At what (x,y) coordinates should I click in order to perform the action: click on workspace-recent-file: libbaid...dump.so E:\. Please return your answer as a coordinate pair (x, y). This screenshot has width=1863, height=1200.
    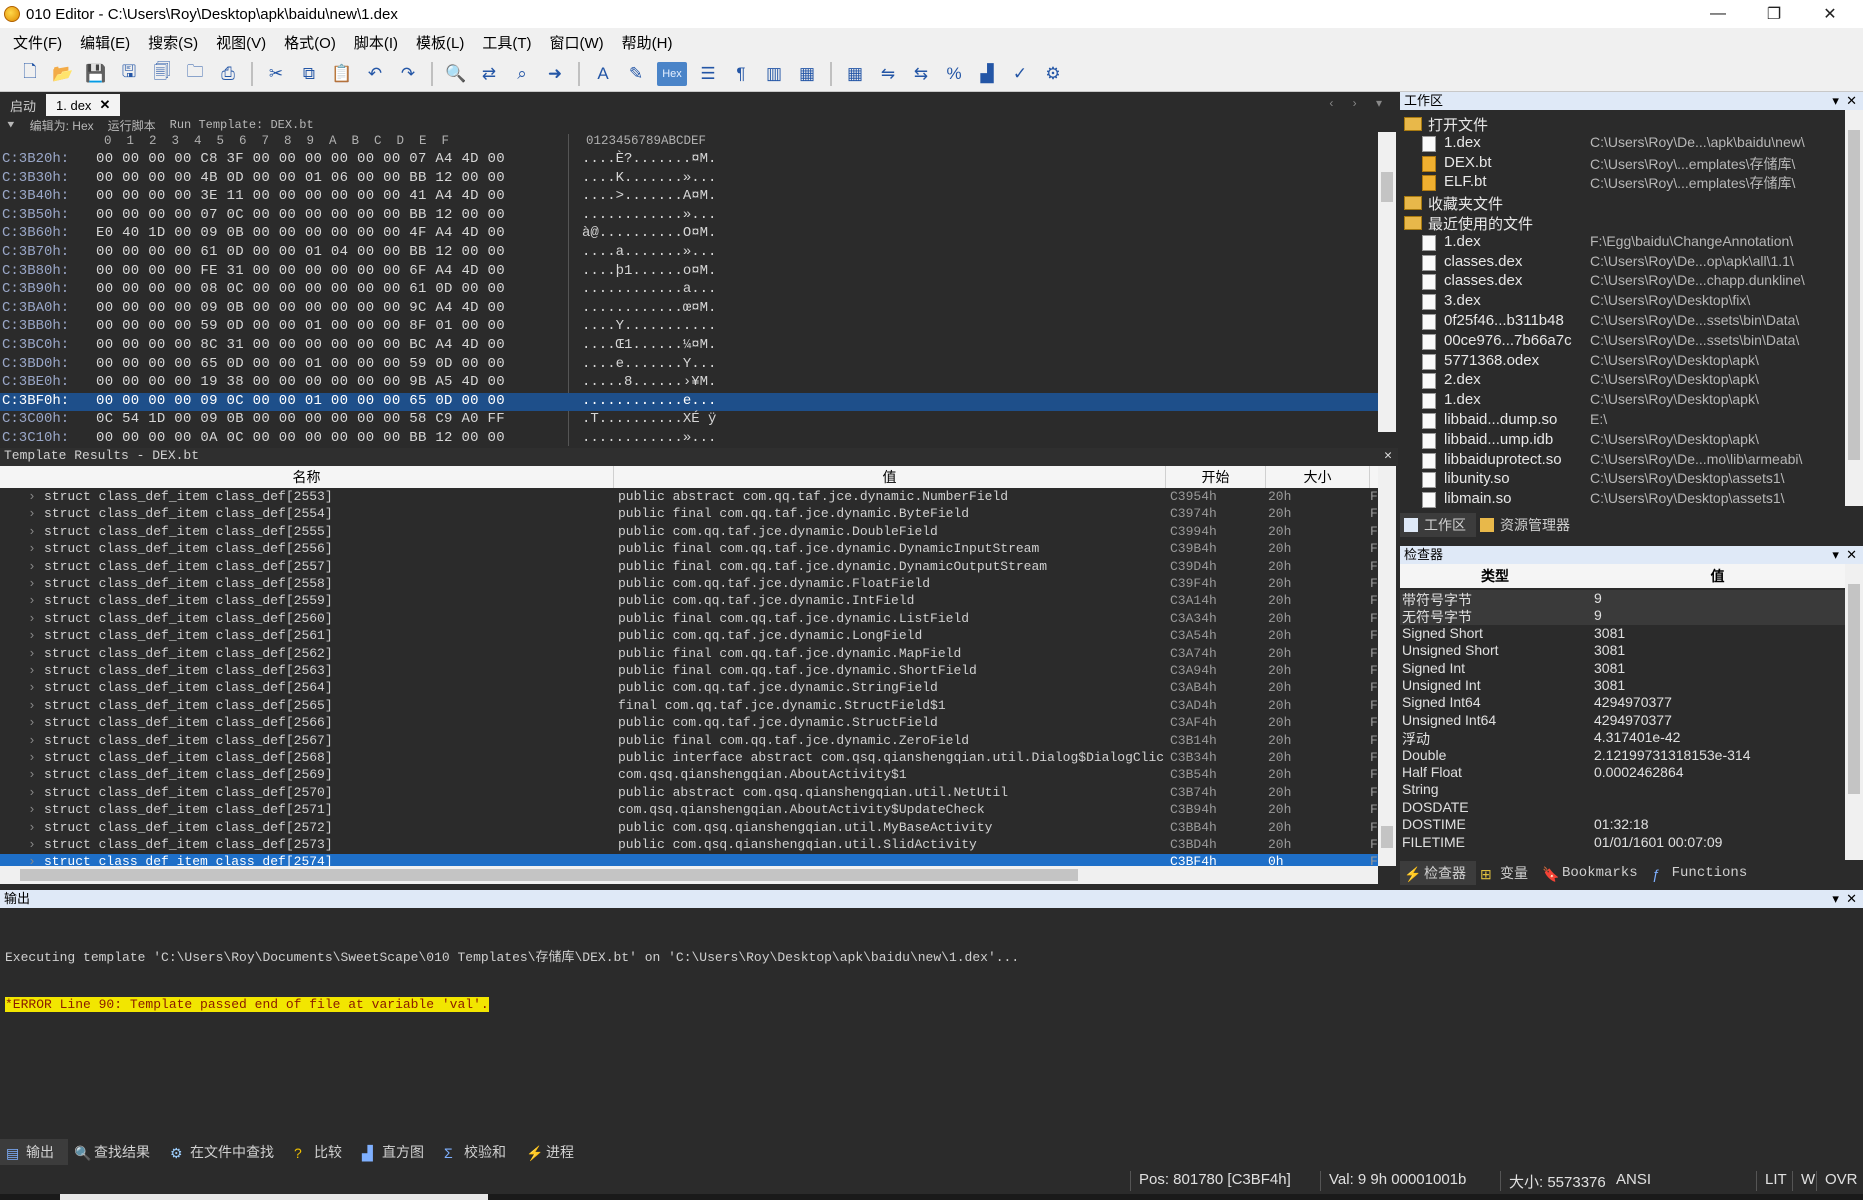
    Looking at the image, I should click on (1622, 421).